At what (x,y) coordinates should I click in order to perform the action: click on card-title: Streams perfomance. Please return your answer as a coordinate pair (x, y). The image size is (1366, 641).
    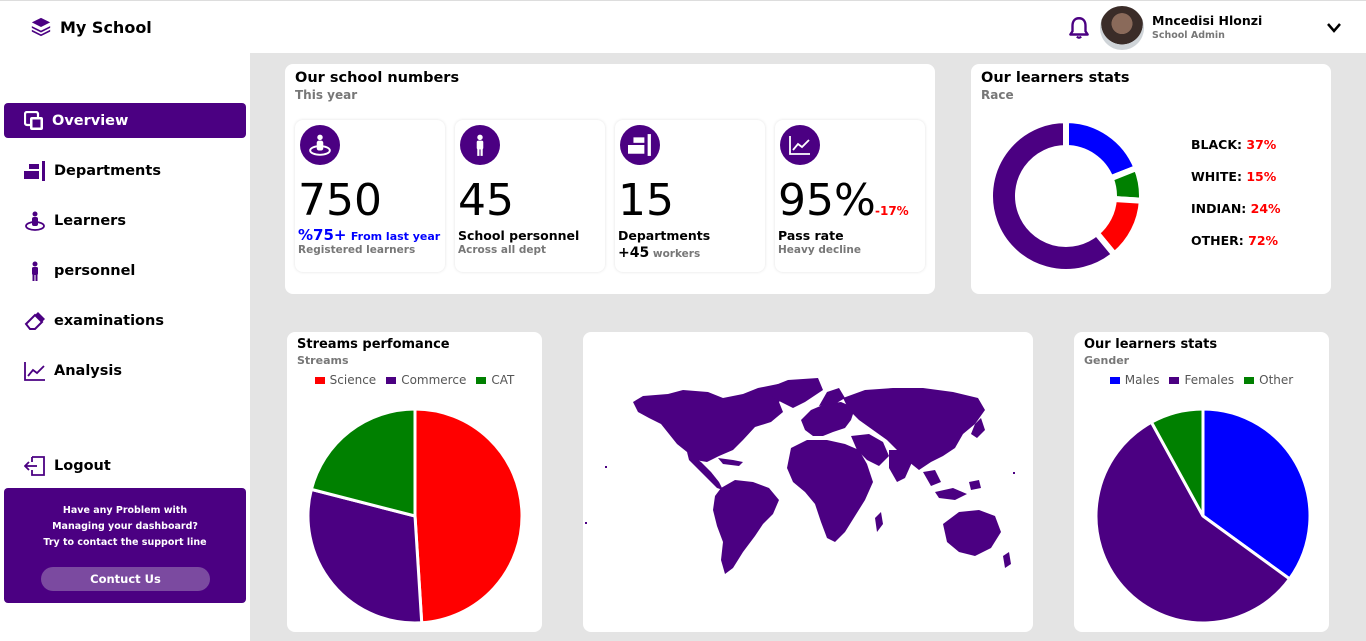
    Looking at the image, I should click on (373, 344).